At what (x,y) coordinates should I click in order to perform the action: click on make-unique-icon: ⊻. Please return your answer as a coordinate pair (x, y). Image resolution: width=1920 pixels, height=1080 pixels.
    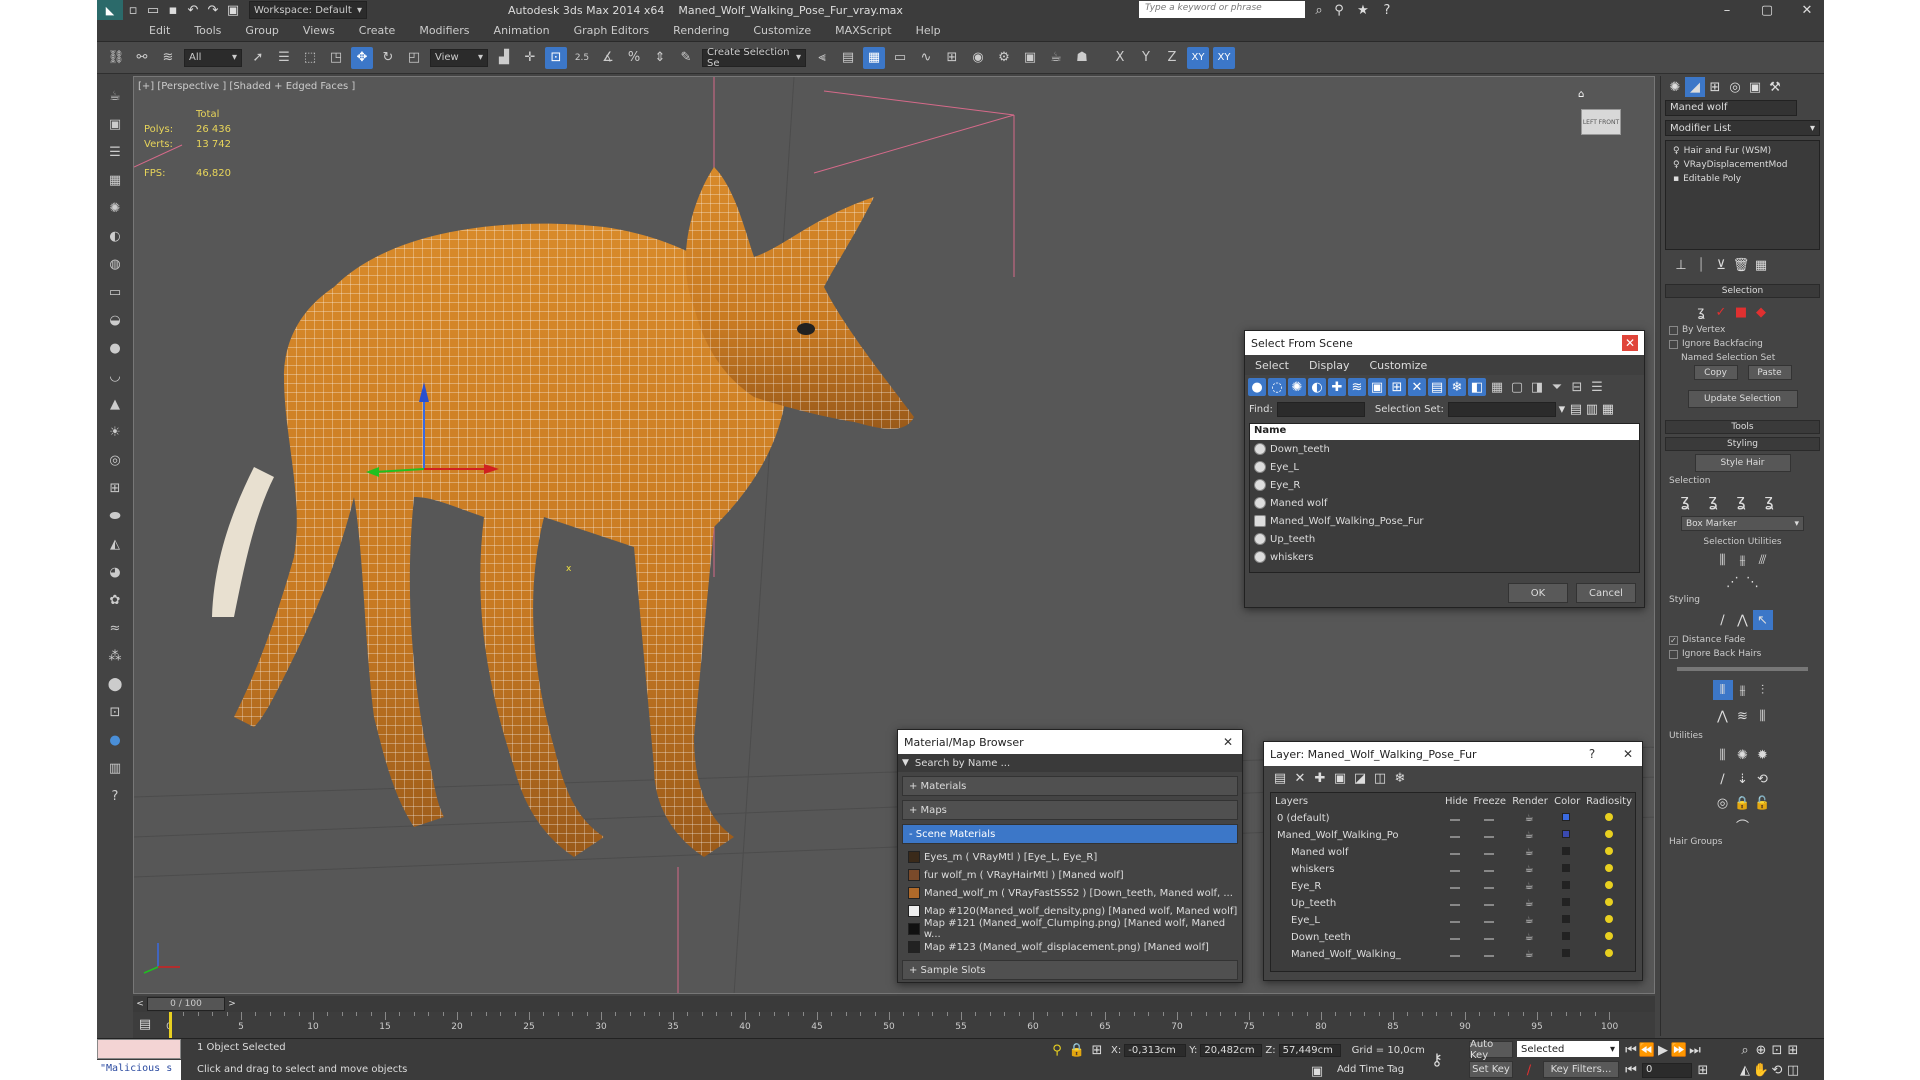
    Looking at the image, I should click on (1721, 265).